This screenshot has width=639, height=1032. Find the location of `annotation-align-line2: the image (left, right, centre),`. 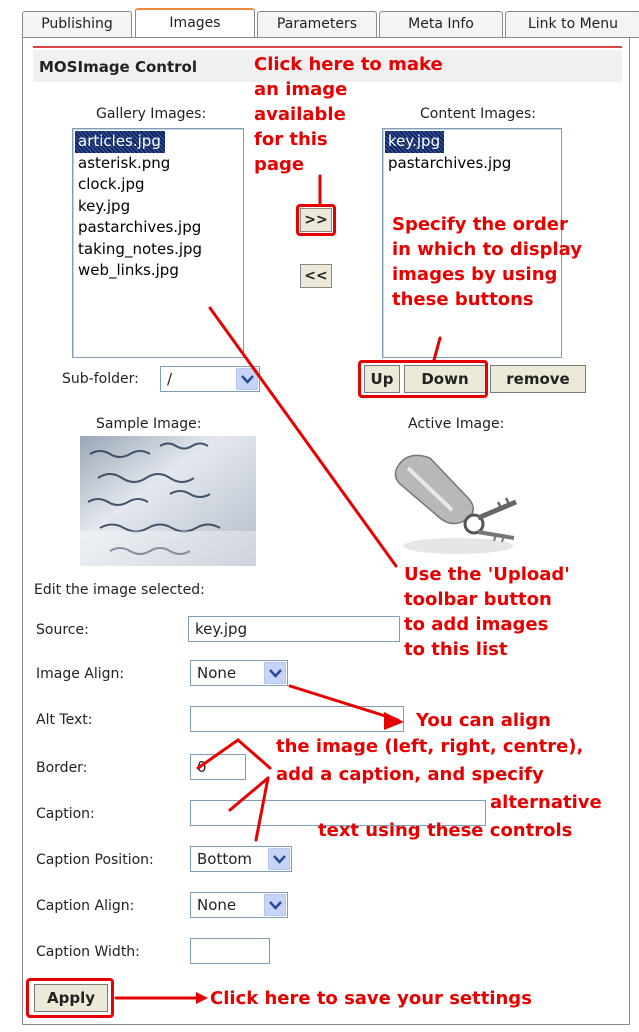

annotation-align-line2: the image (left, right, centre), is located at coordinates (430, 746).